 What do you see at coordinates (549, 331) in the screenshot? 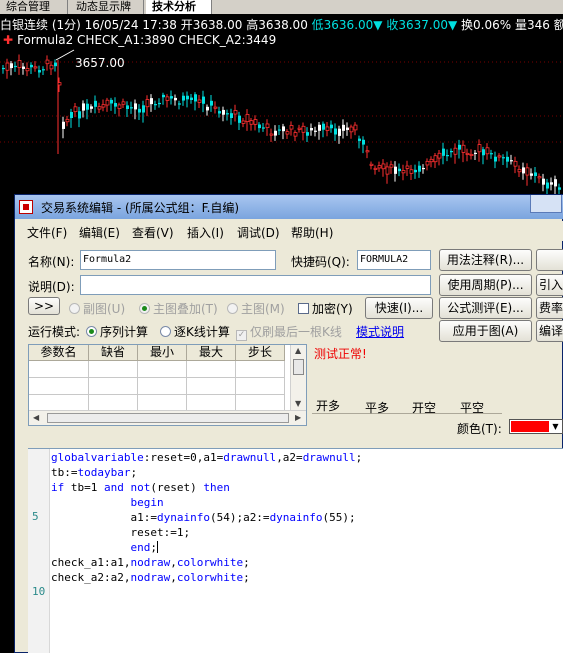
I see `compile-button: 编译` at bounding box center [549, 331].